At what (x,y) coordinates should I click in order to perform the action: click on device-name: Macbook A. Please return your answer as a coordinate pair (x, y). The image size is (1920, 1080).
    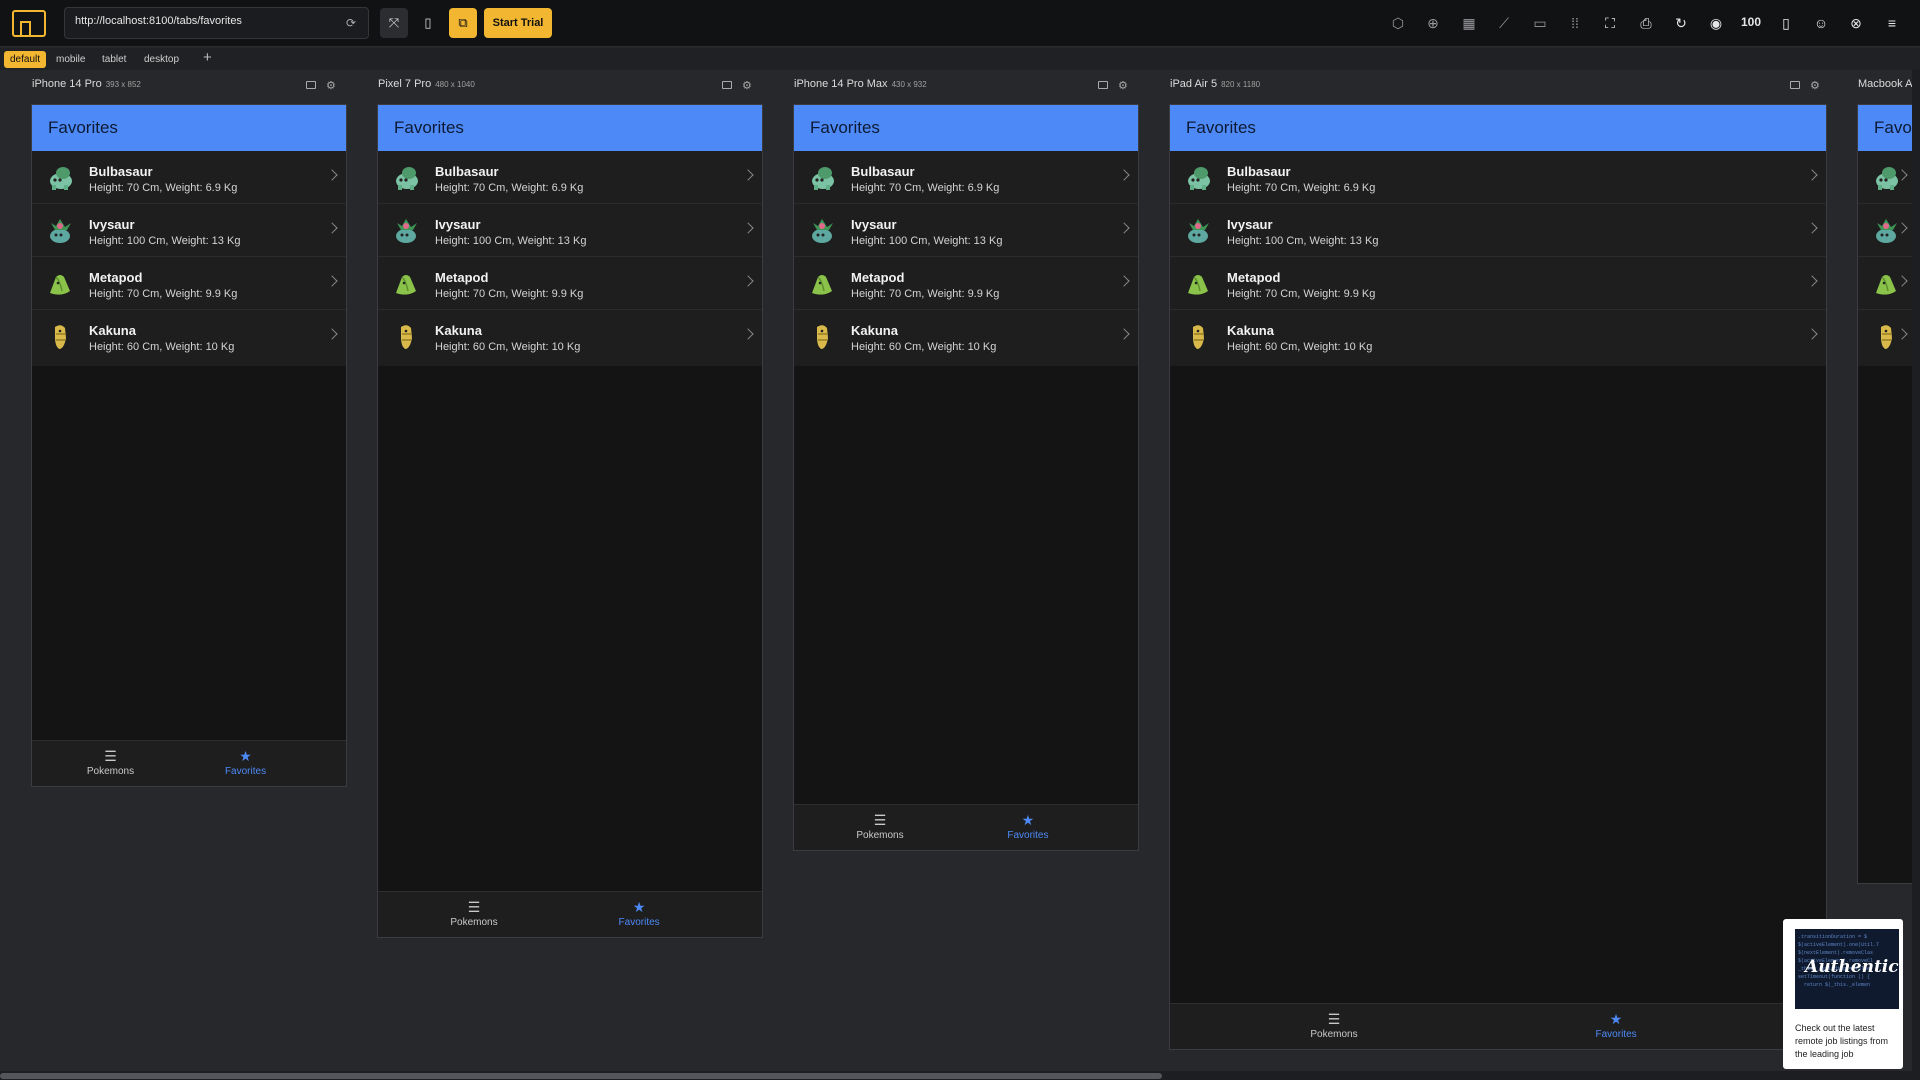
    Looking at the image, I should click on (1885, 84).